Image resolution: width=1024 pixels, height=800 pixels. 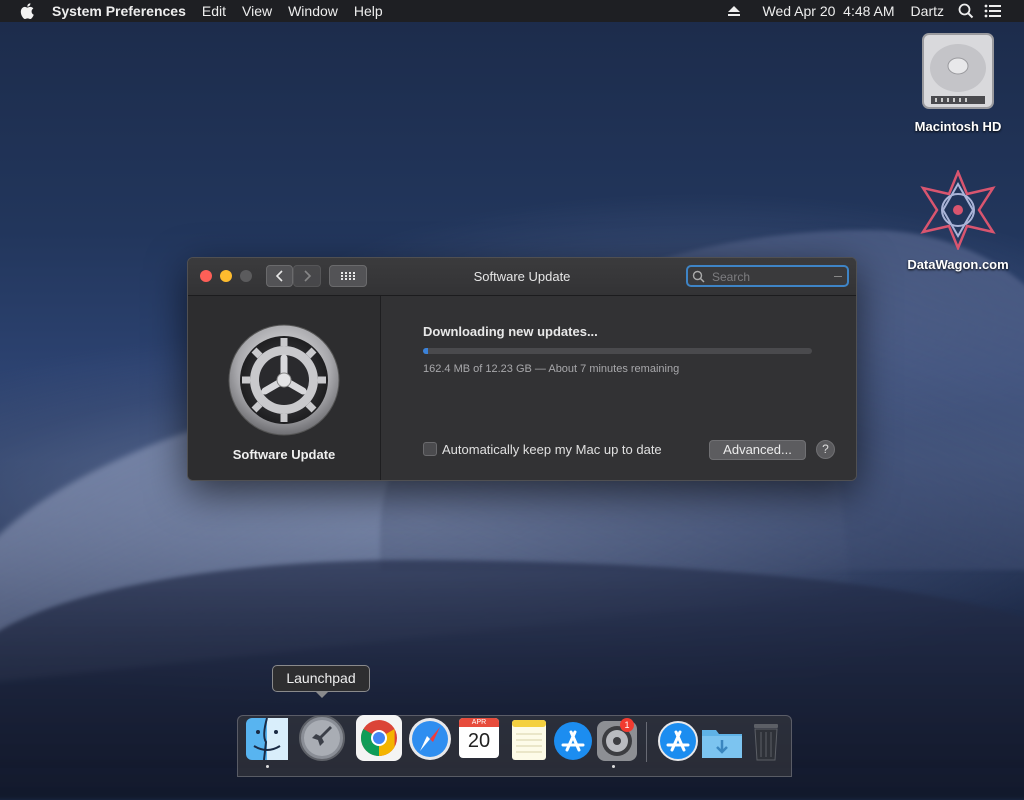 What do you see at coordinates (958, 264) in the screenshot?
I see `desktop-icon-label: DataWagon.com` at bounding box center [958, 264].